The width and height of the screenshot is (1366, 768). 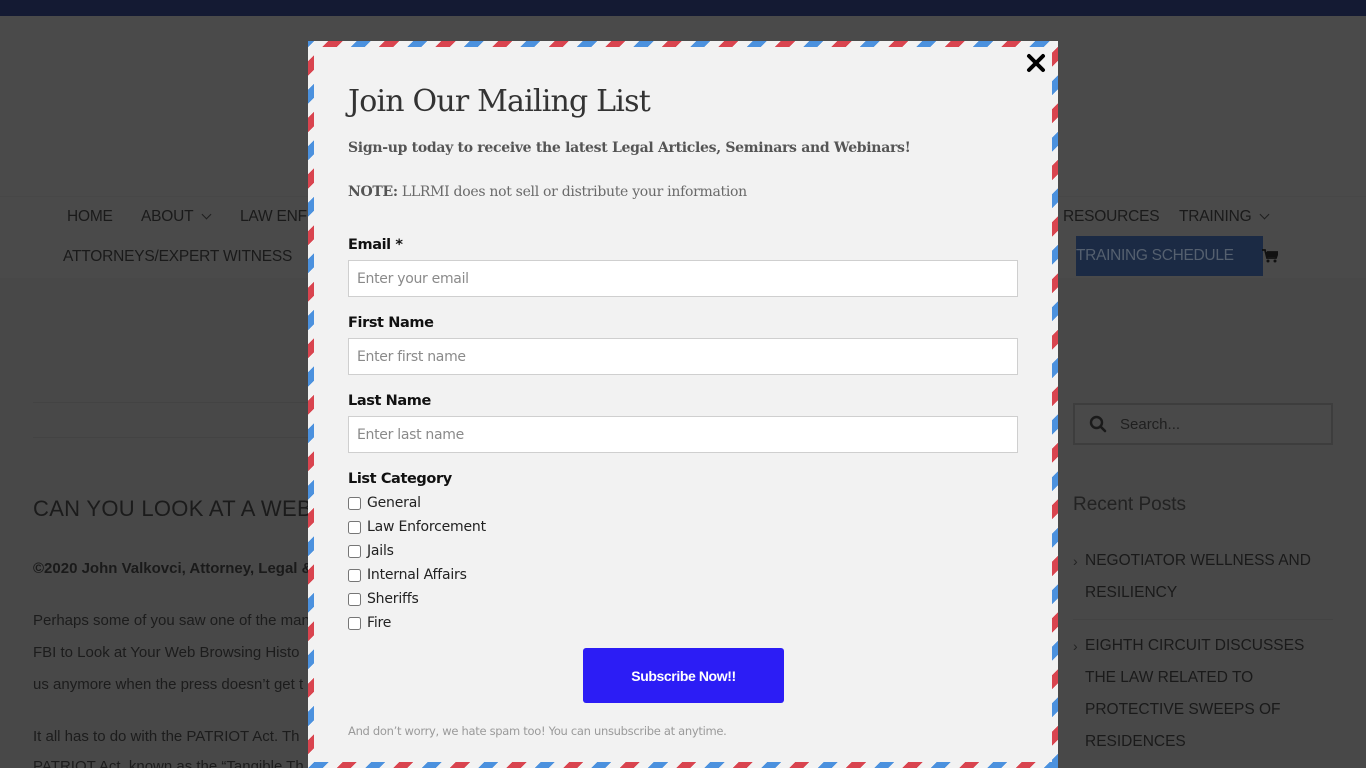 I want to click on cart-icon, so click(x=1270, y=256).